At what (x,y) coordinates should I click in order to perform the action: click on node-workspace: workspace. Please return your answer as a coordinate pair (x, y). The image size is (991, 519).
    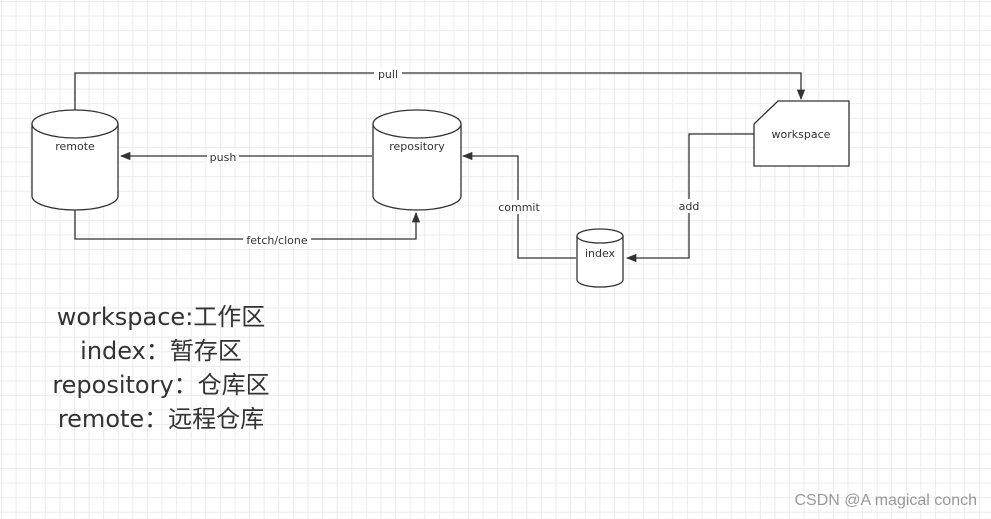
    Looking at the image, I should click on (801, 133).